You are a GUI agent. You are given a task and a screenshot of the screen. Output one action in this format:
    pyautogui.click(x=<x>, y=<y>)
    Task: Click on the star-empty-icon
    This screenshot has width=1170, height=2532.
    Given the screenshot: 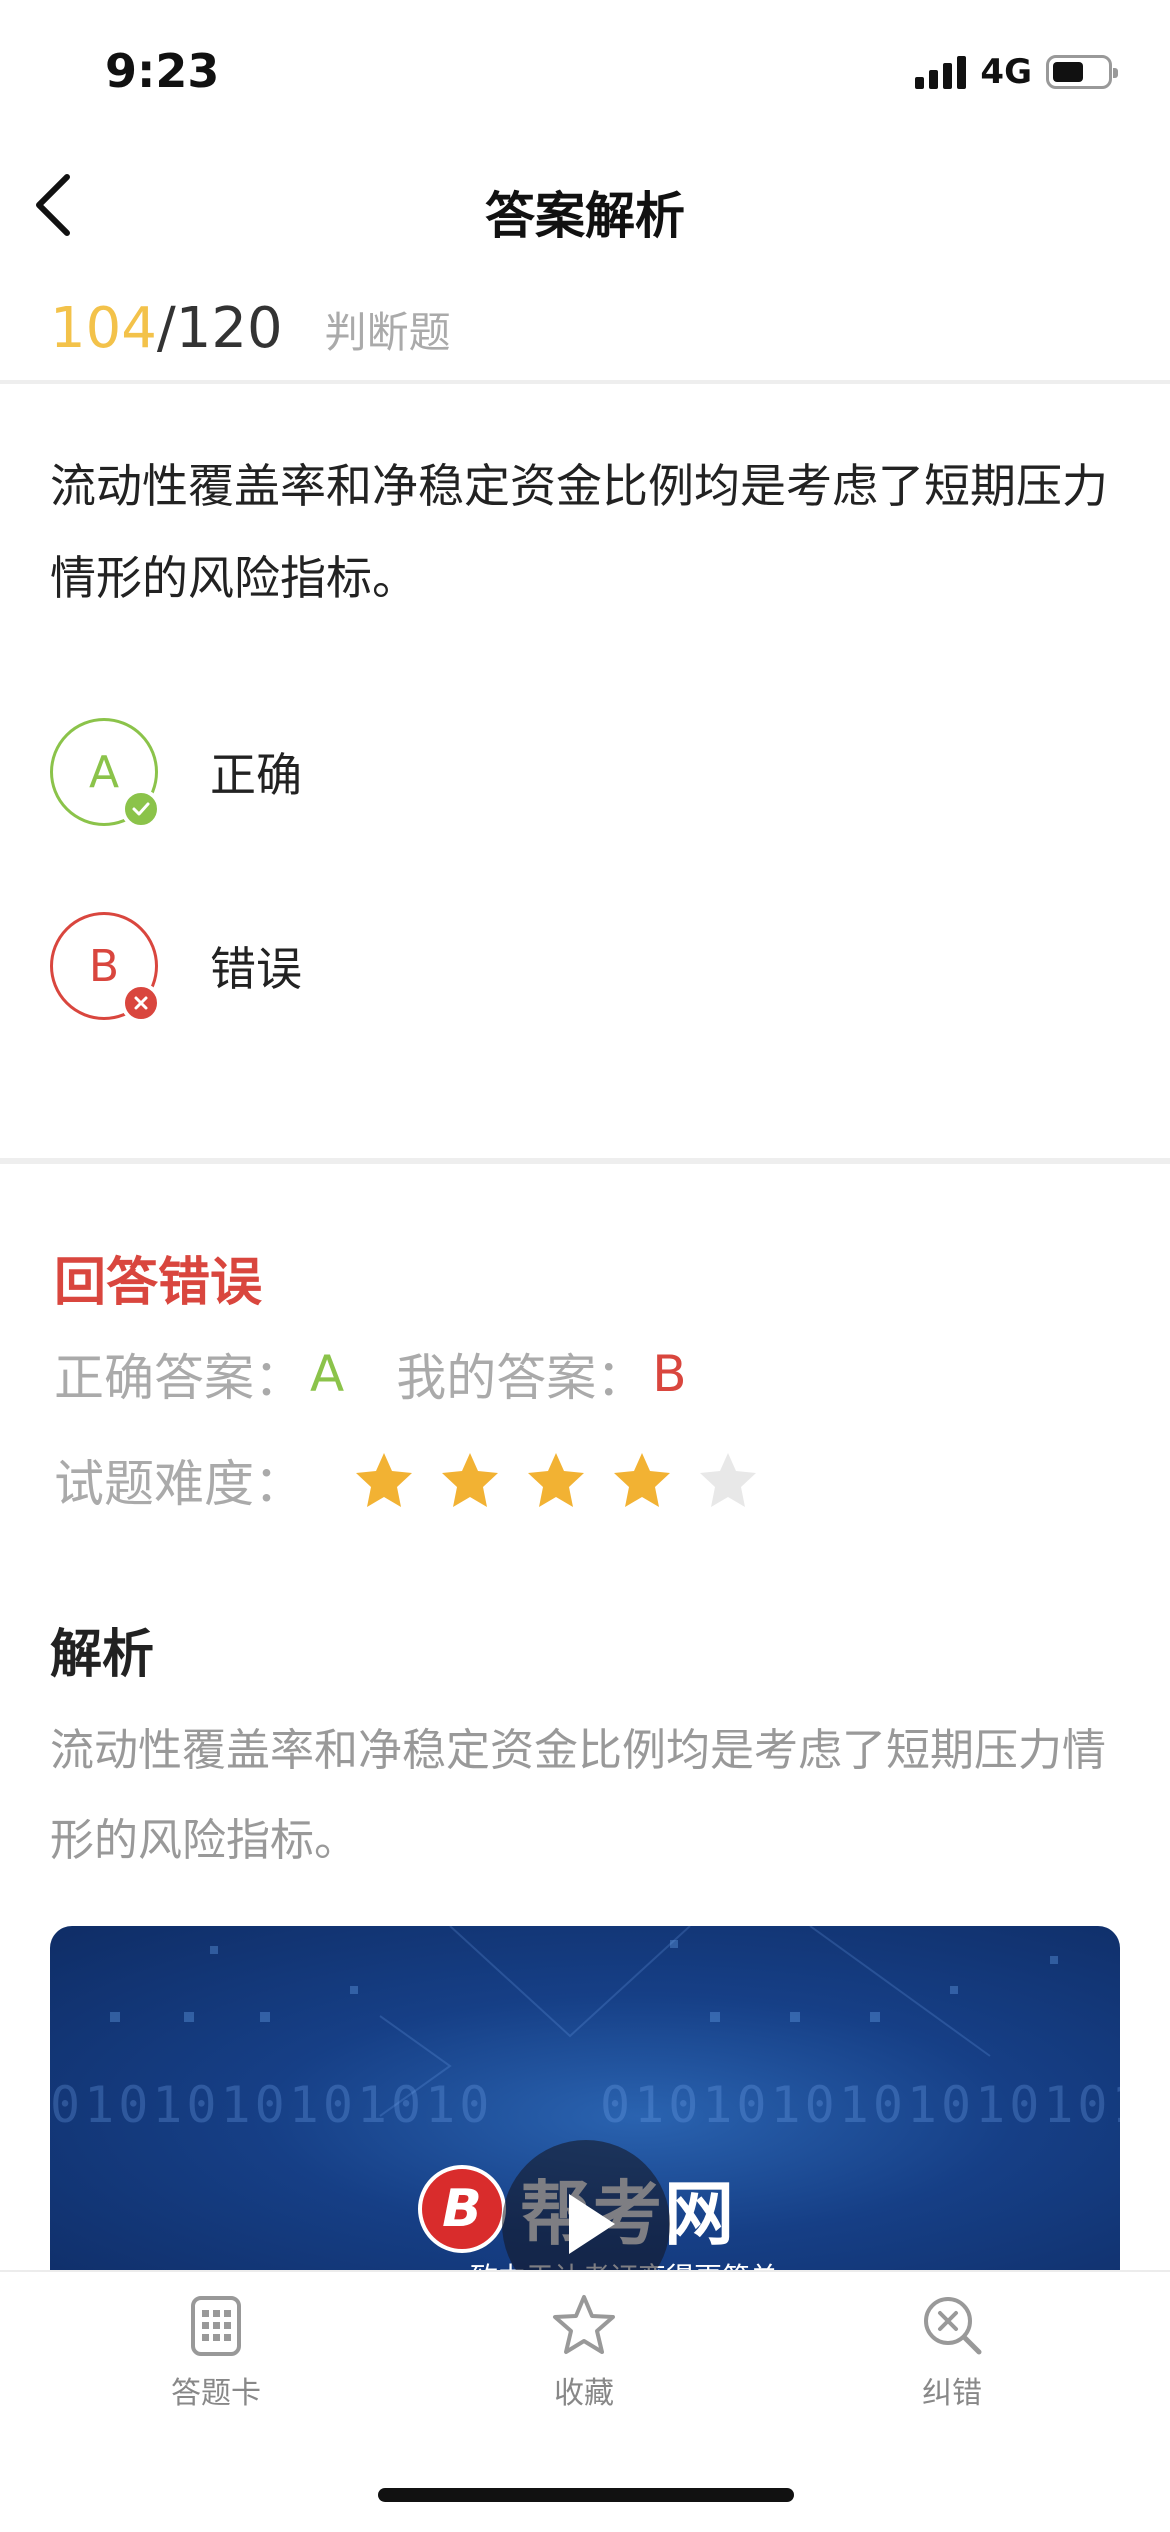 What is the action you would take?
    pyautogui.click(x=728, y=1480)
    